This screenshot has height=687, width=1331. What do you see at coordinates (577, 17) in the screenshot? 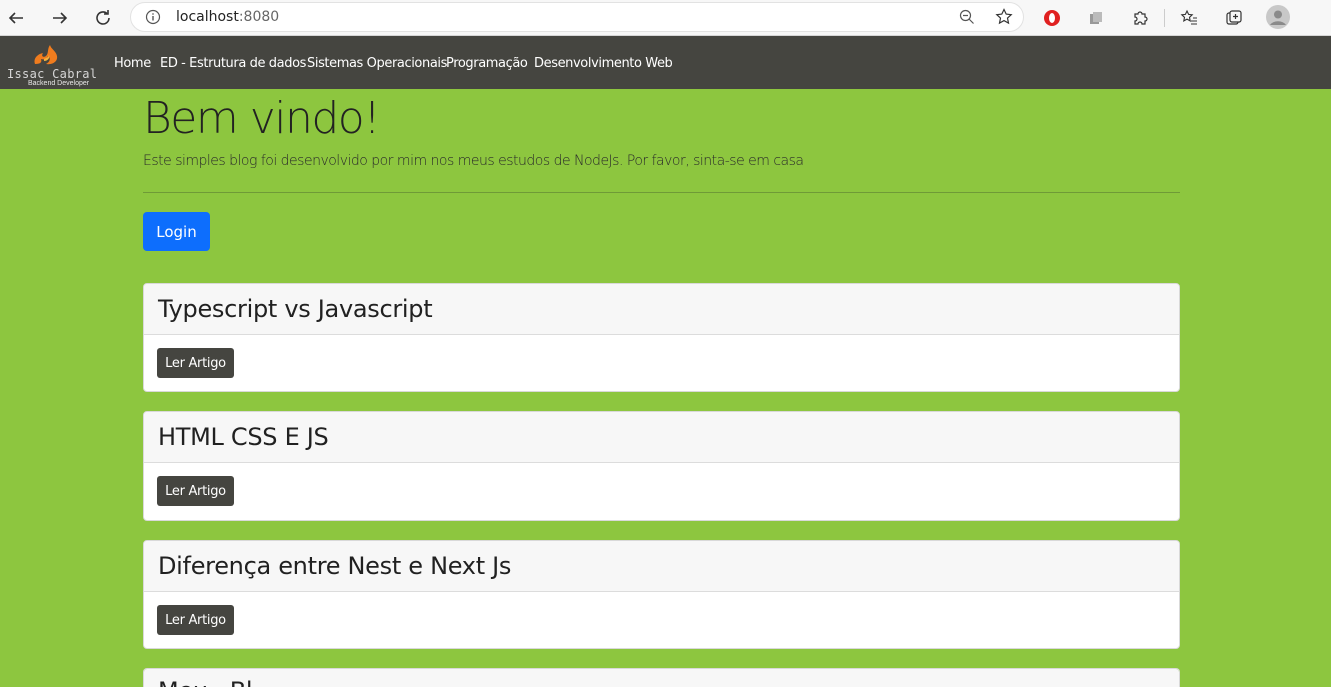
I see `address-bar: localhost:8080` at bounding box center [577, 17].